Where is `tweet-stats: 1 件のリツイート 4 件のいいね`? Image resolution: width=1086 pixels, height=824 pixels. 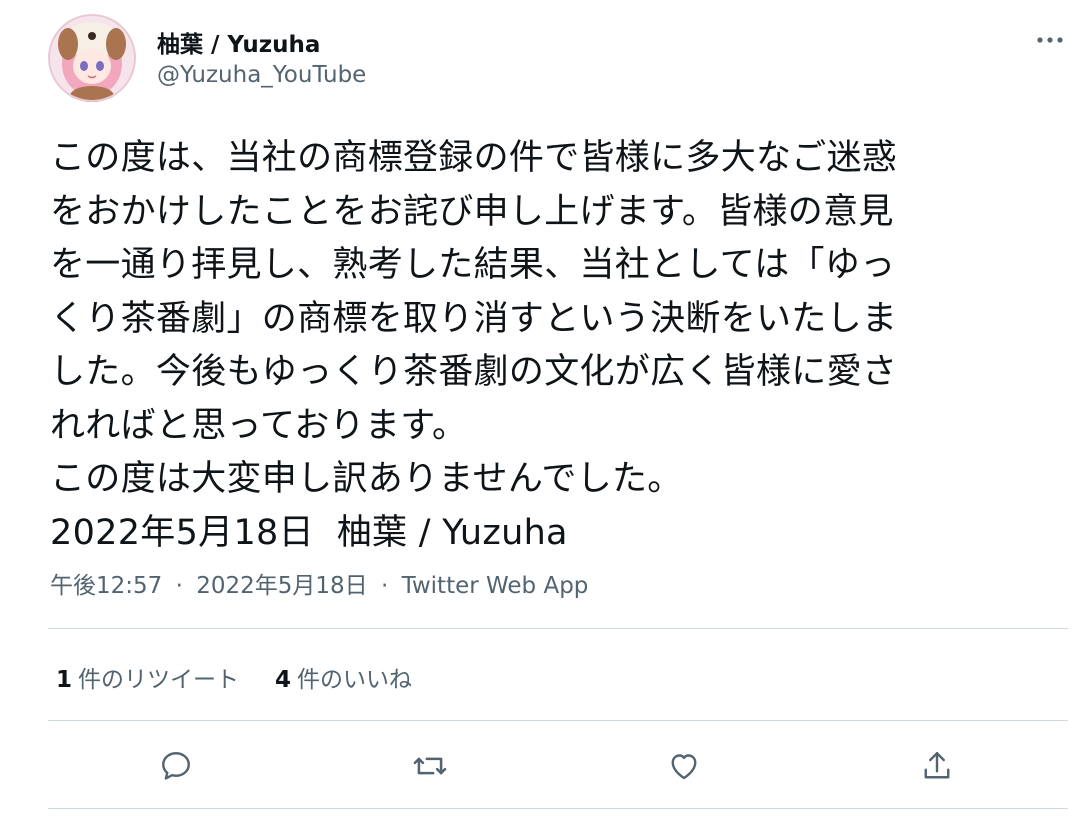
tweet-stats: 1 件のリツイート 4 件のいいね is located at coordinates (234, 677).